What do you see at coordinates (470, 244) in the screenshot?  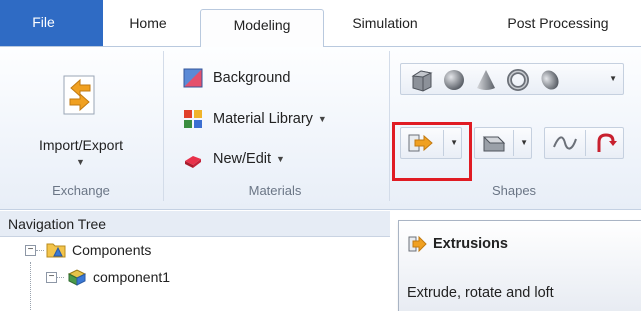 I see `tooltip-title-text: Extrusions` at bounding box center [470, 244].